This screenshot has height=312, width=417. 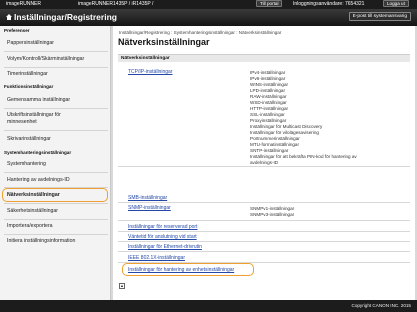 What do you see at coordinates (55, 211) in the screenshot?
I see `sidebar-item-security: Säkerhetsinställningar` at bounding box center [55, 211].